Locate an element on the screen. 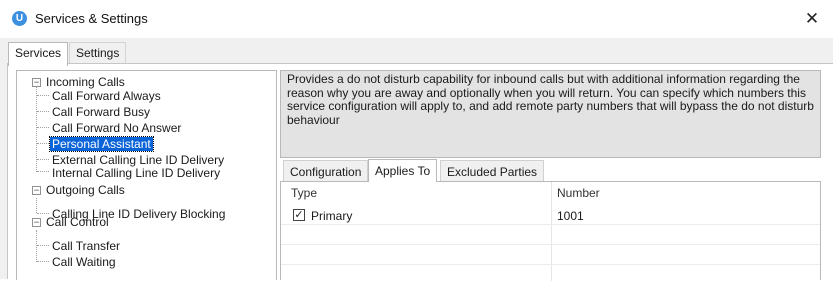 The image size is (833, 281). tree-item-call-waiting: Call Waiting is located at coordinates (84, 262).